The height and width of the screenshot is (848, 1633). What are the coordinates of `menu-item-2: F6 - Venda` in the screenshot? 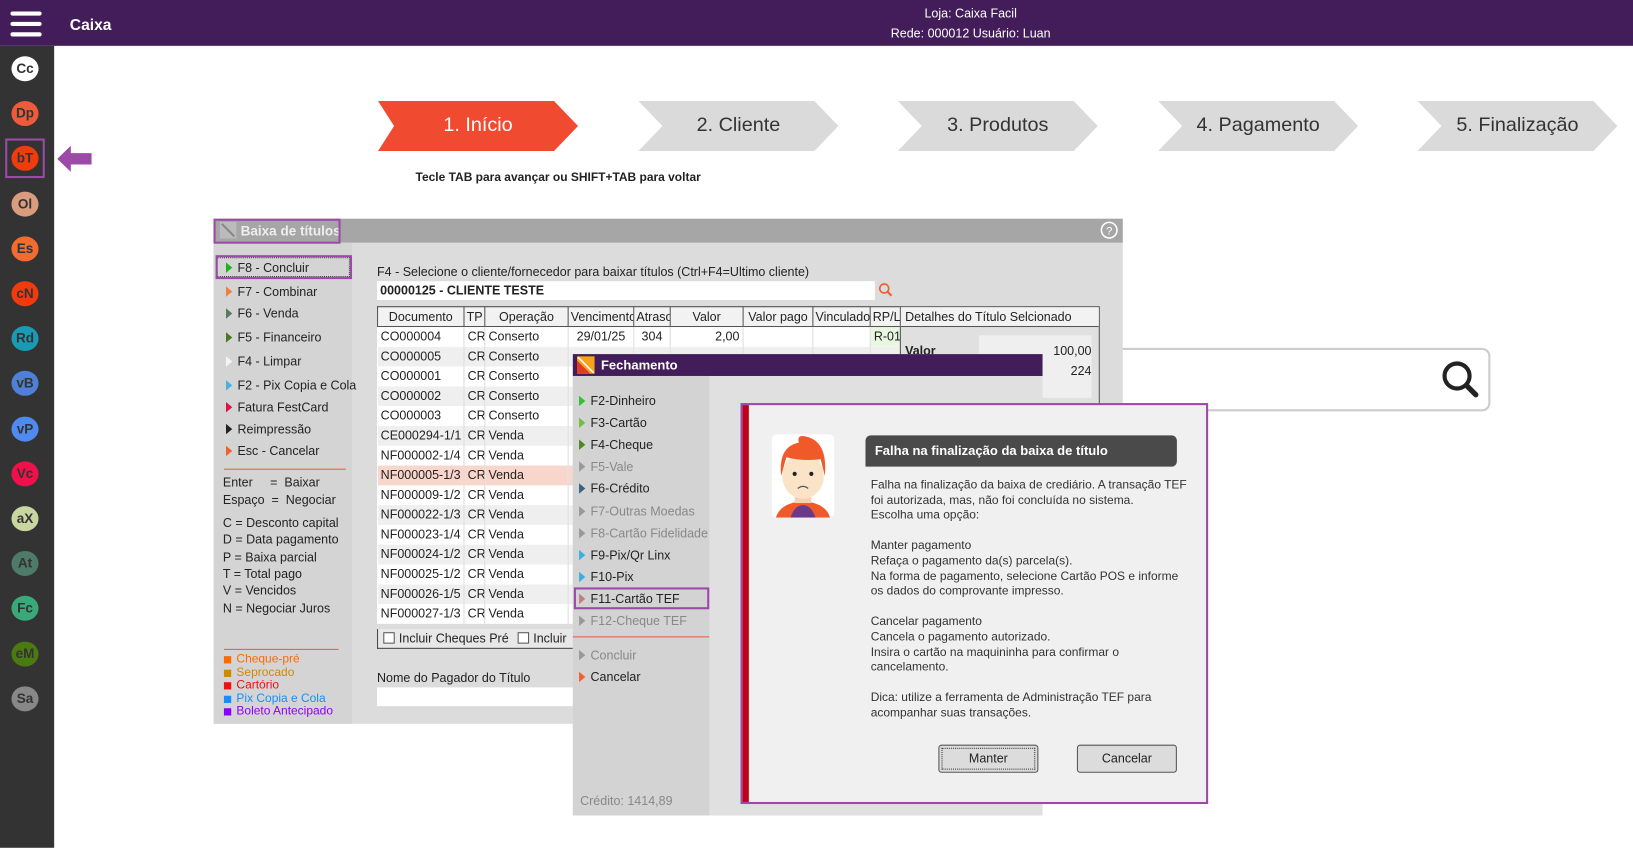 It's located at (262, 313).